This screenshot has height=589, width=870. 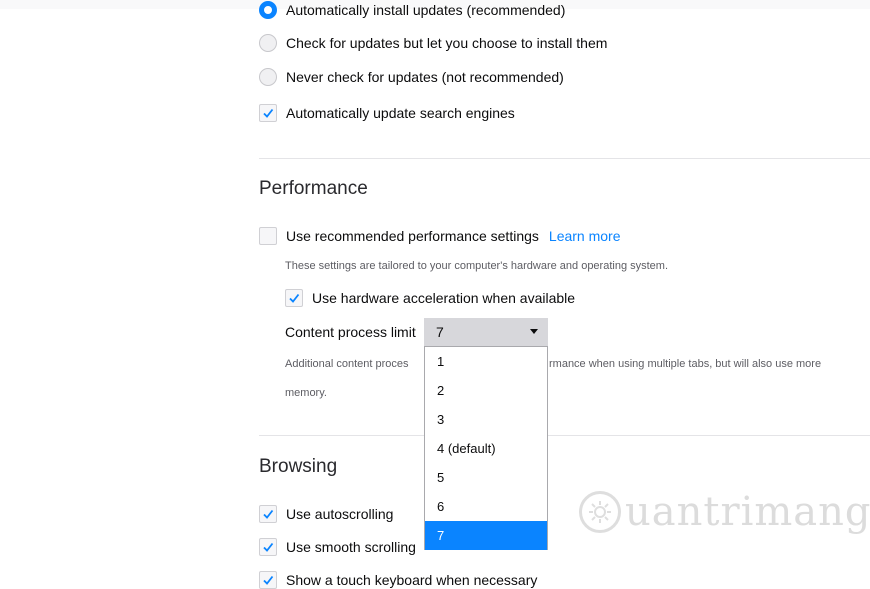 I want to click on process-limit-dropdown: 1 2 3 4 (default) 5 6 7, so click(x=486, y=448).